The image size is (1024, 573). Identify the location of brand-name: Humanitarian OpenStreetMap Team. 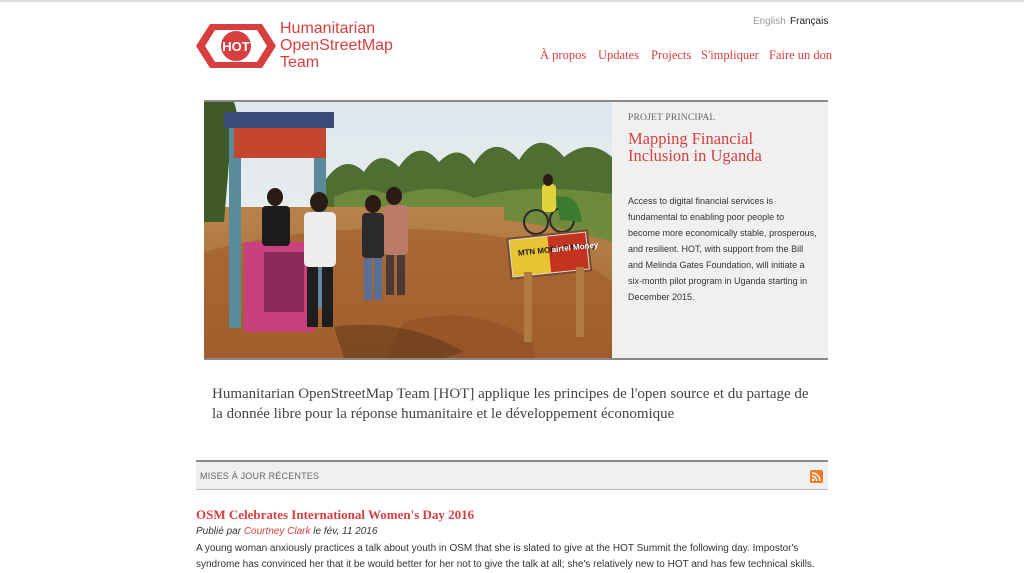
(336, 45).